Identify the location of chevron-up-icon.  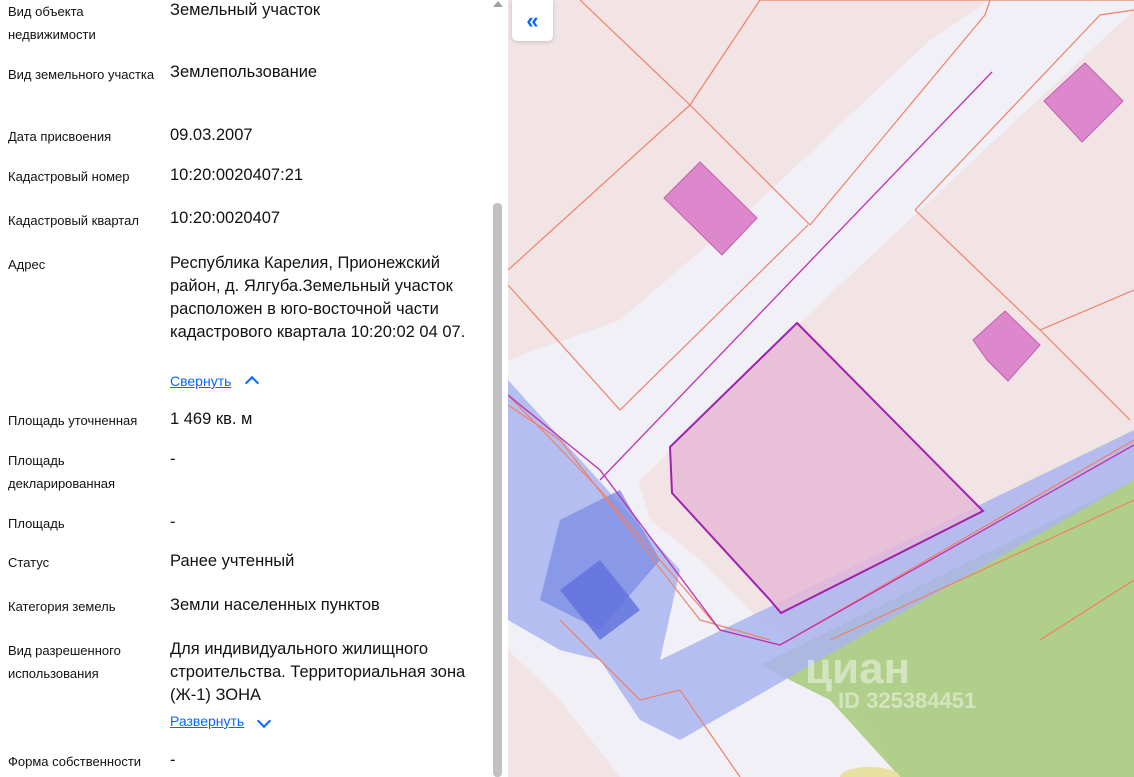
(252, 383).